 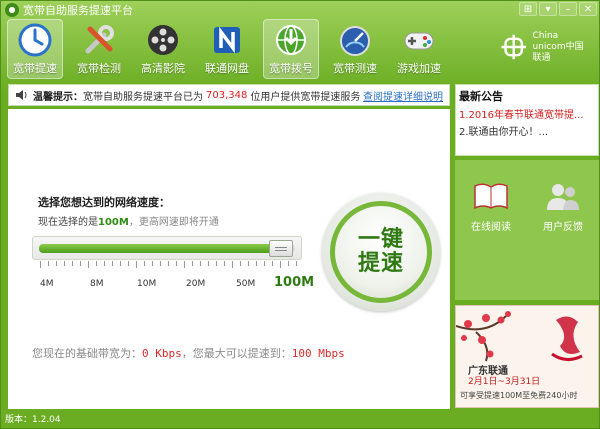 I want to click on brand-text: China unicom中国联通, so click(x=560, y=47).